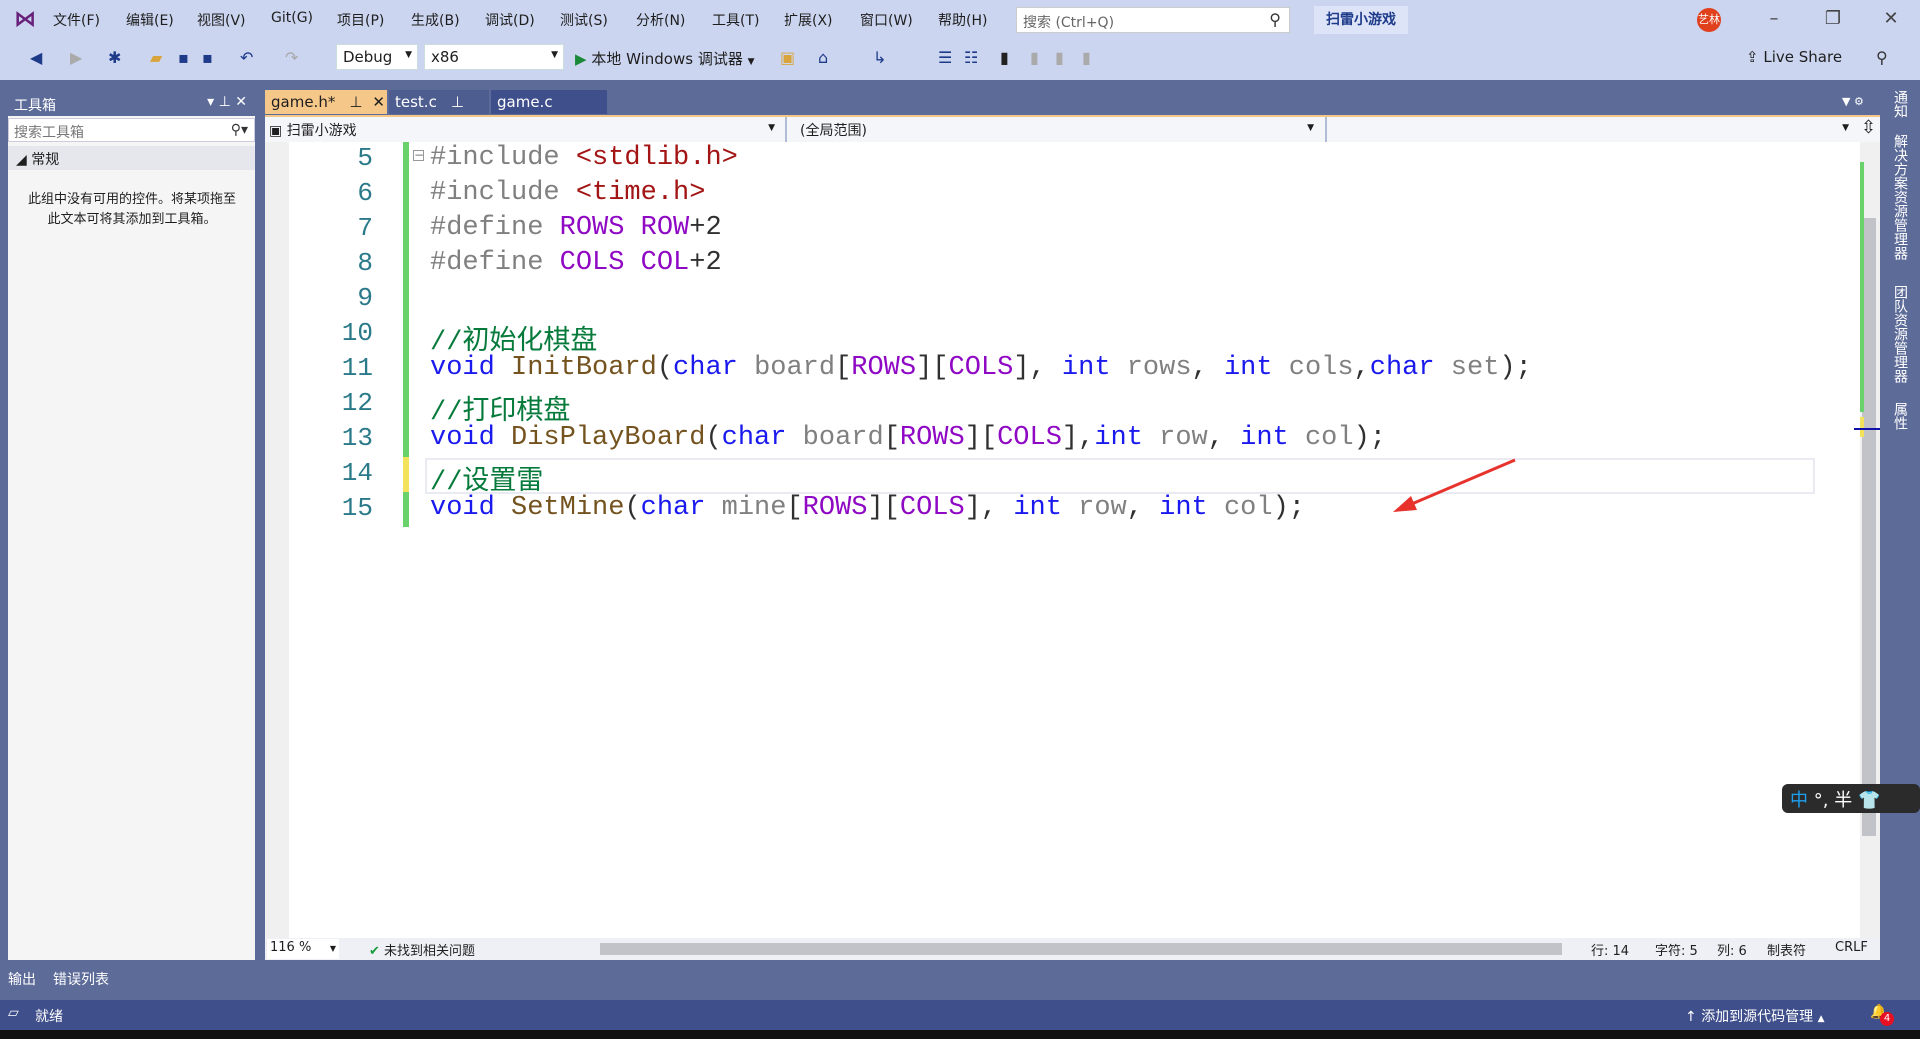  I want to click on tab-error-list: 错误列表, so click(81, 979).